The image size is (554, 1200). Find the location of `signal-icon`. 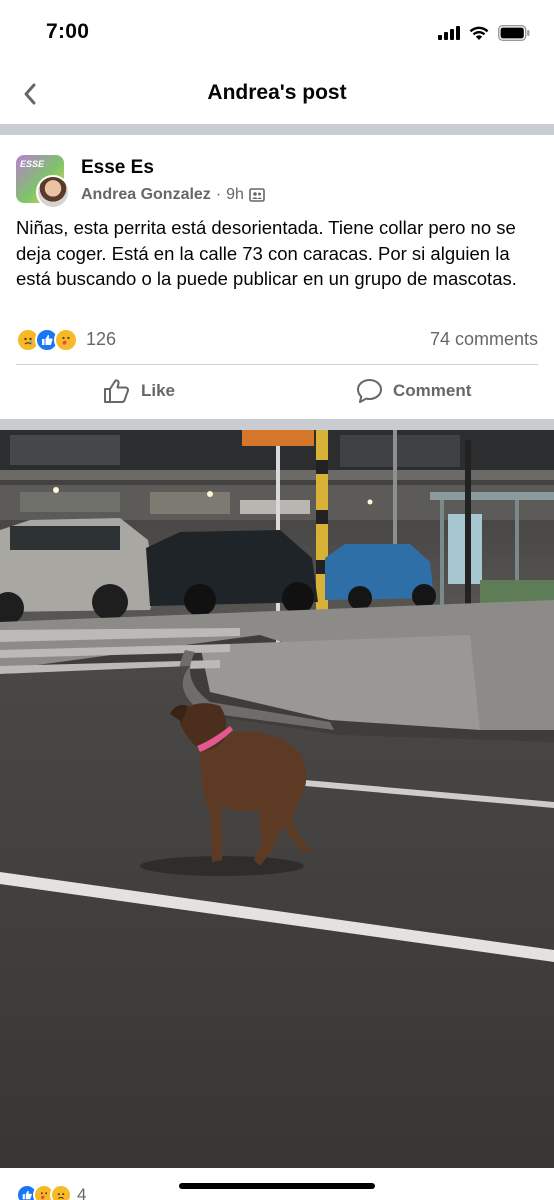

signal-icon is located at coordinates (449, 33).